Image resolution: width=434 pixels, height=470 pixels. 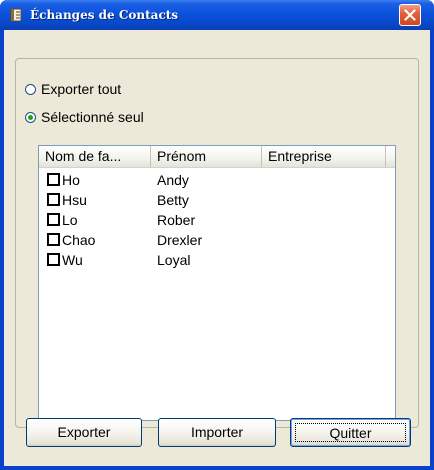 I want to click on close-button, so click(x=410, y=15).